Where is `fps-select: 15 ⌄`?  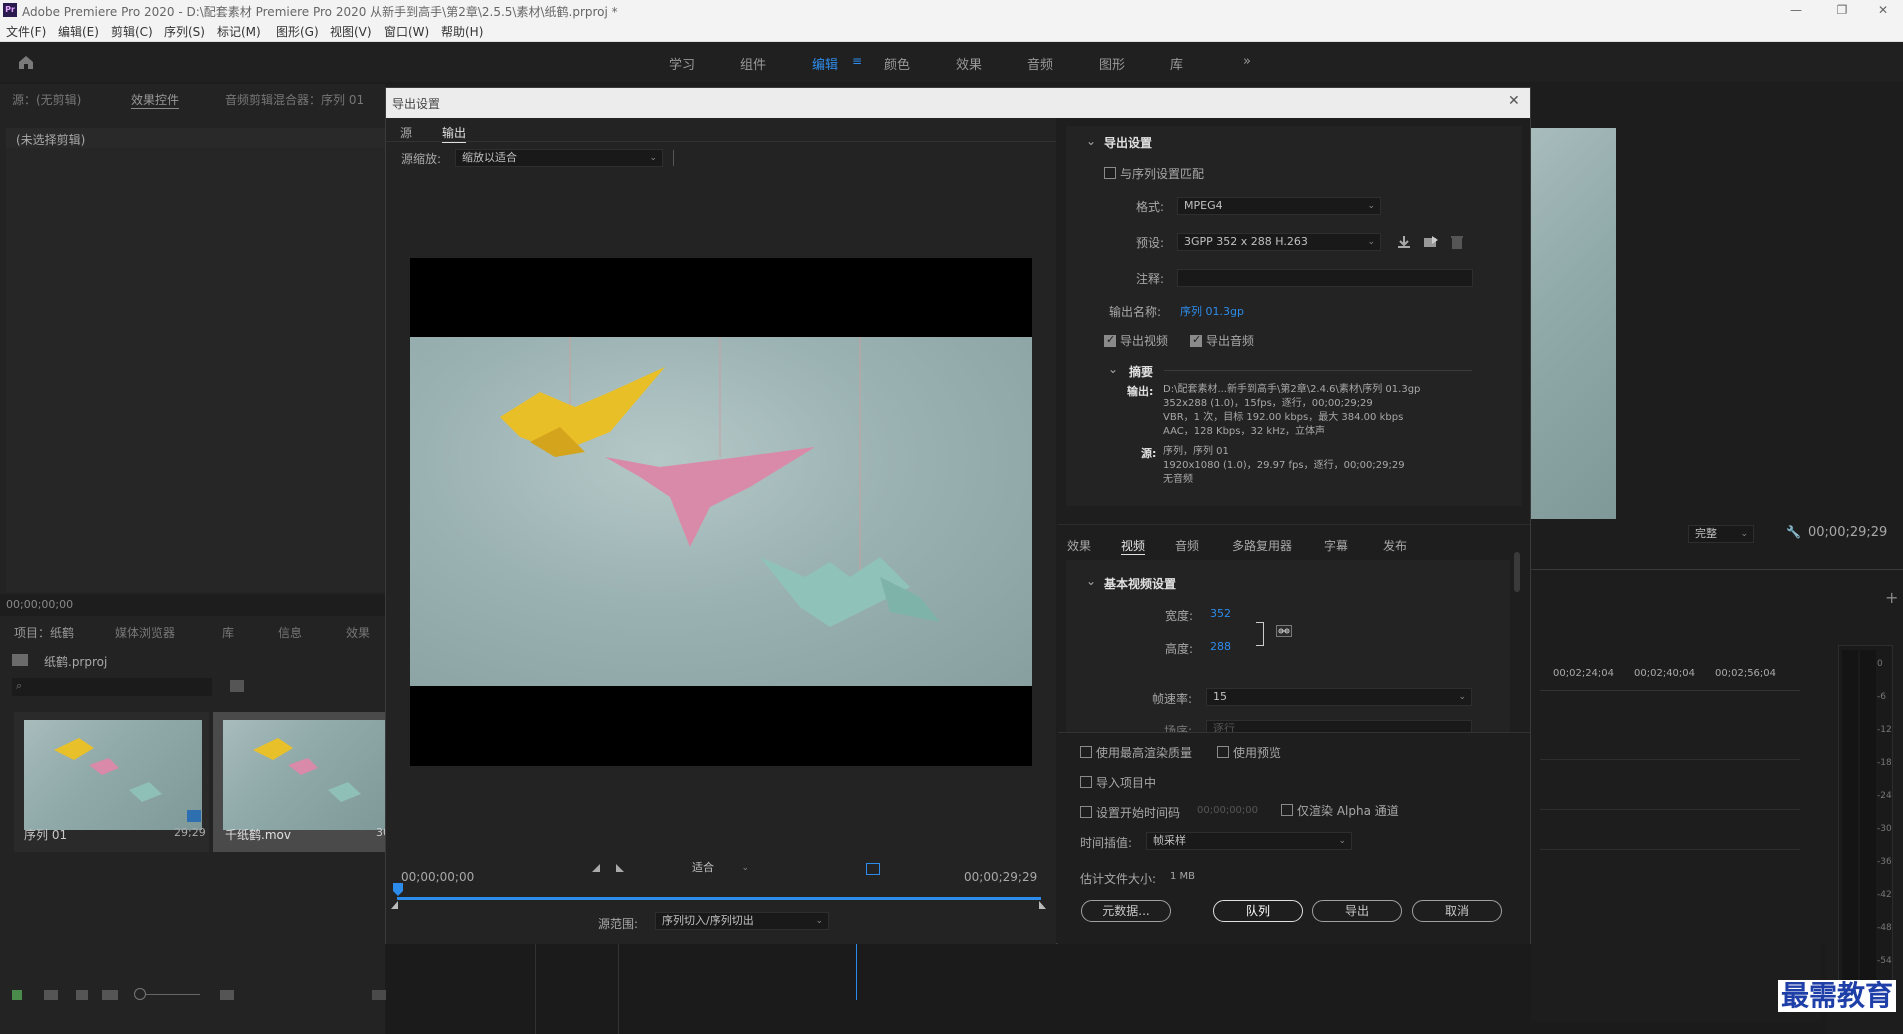
fps-select: 15 ⌄ is located at coordinates (1339, 697).